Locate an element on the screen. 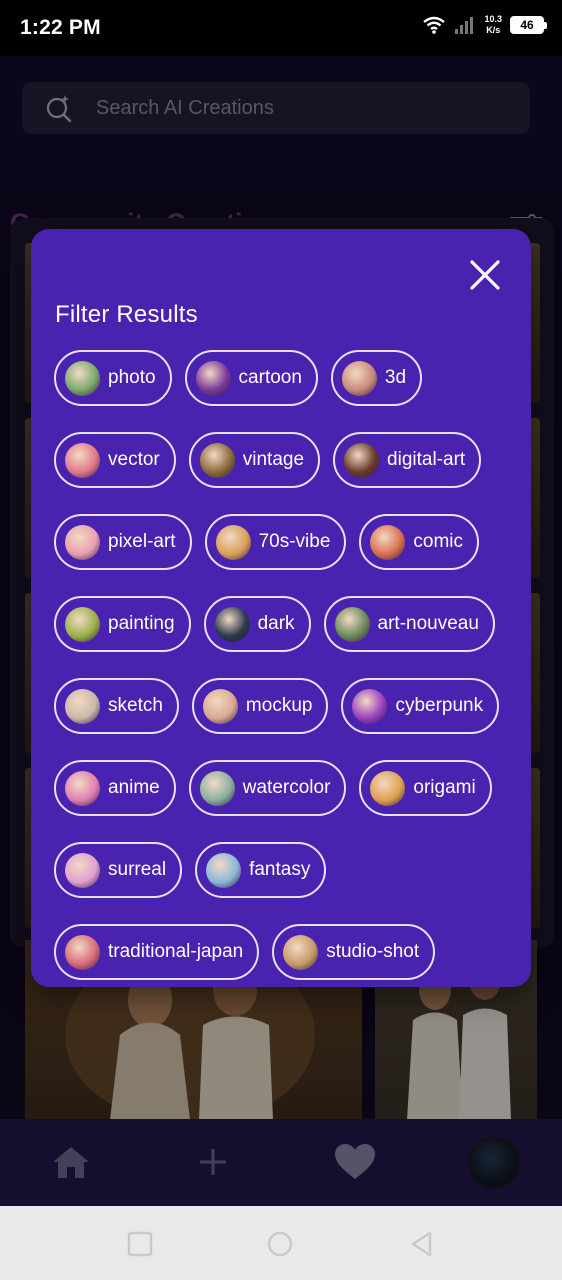 This screenshot has height=1280, width=562. filter-chip-vector: vector is located at coordinates (115, 460).